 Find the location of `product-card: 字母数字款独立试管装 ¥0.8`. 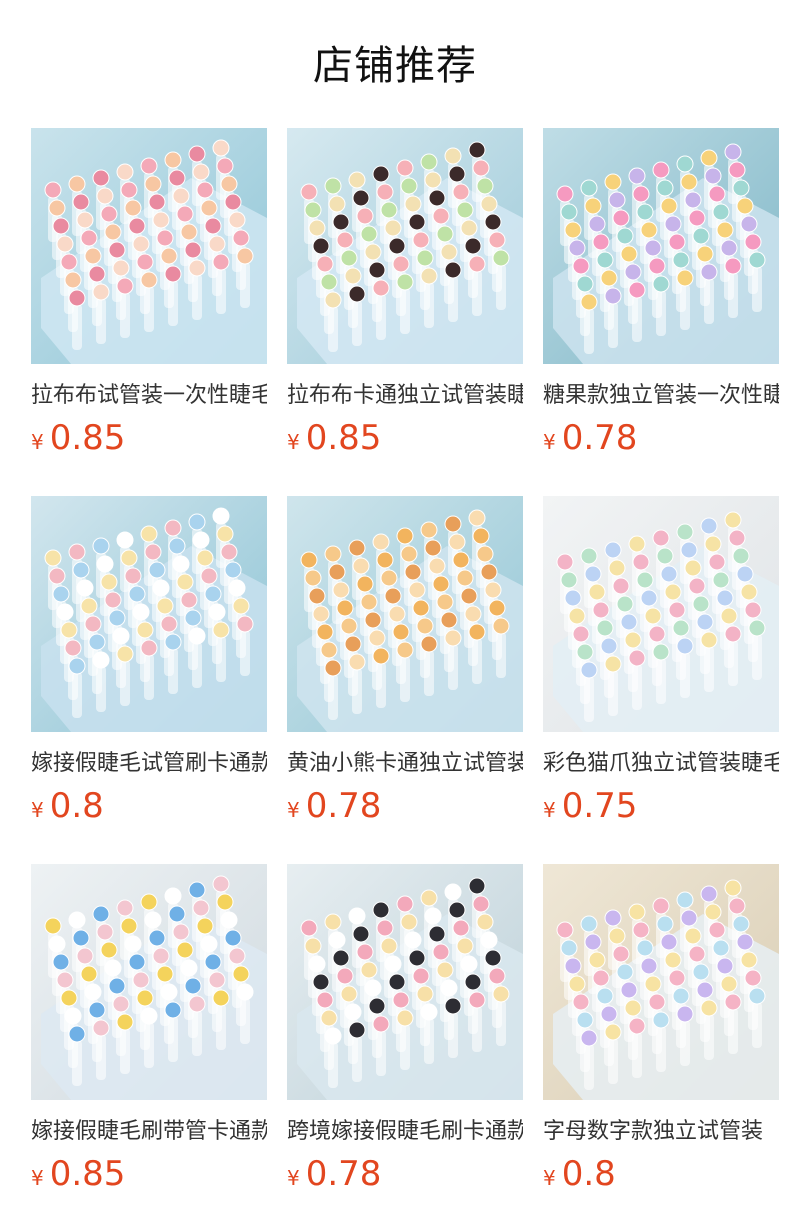

product-card: 字母数字款独立试管装 ¥0.8 is located at coordinates (661, 1029).